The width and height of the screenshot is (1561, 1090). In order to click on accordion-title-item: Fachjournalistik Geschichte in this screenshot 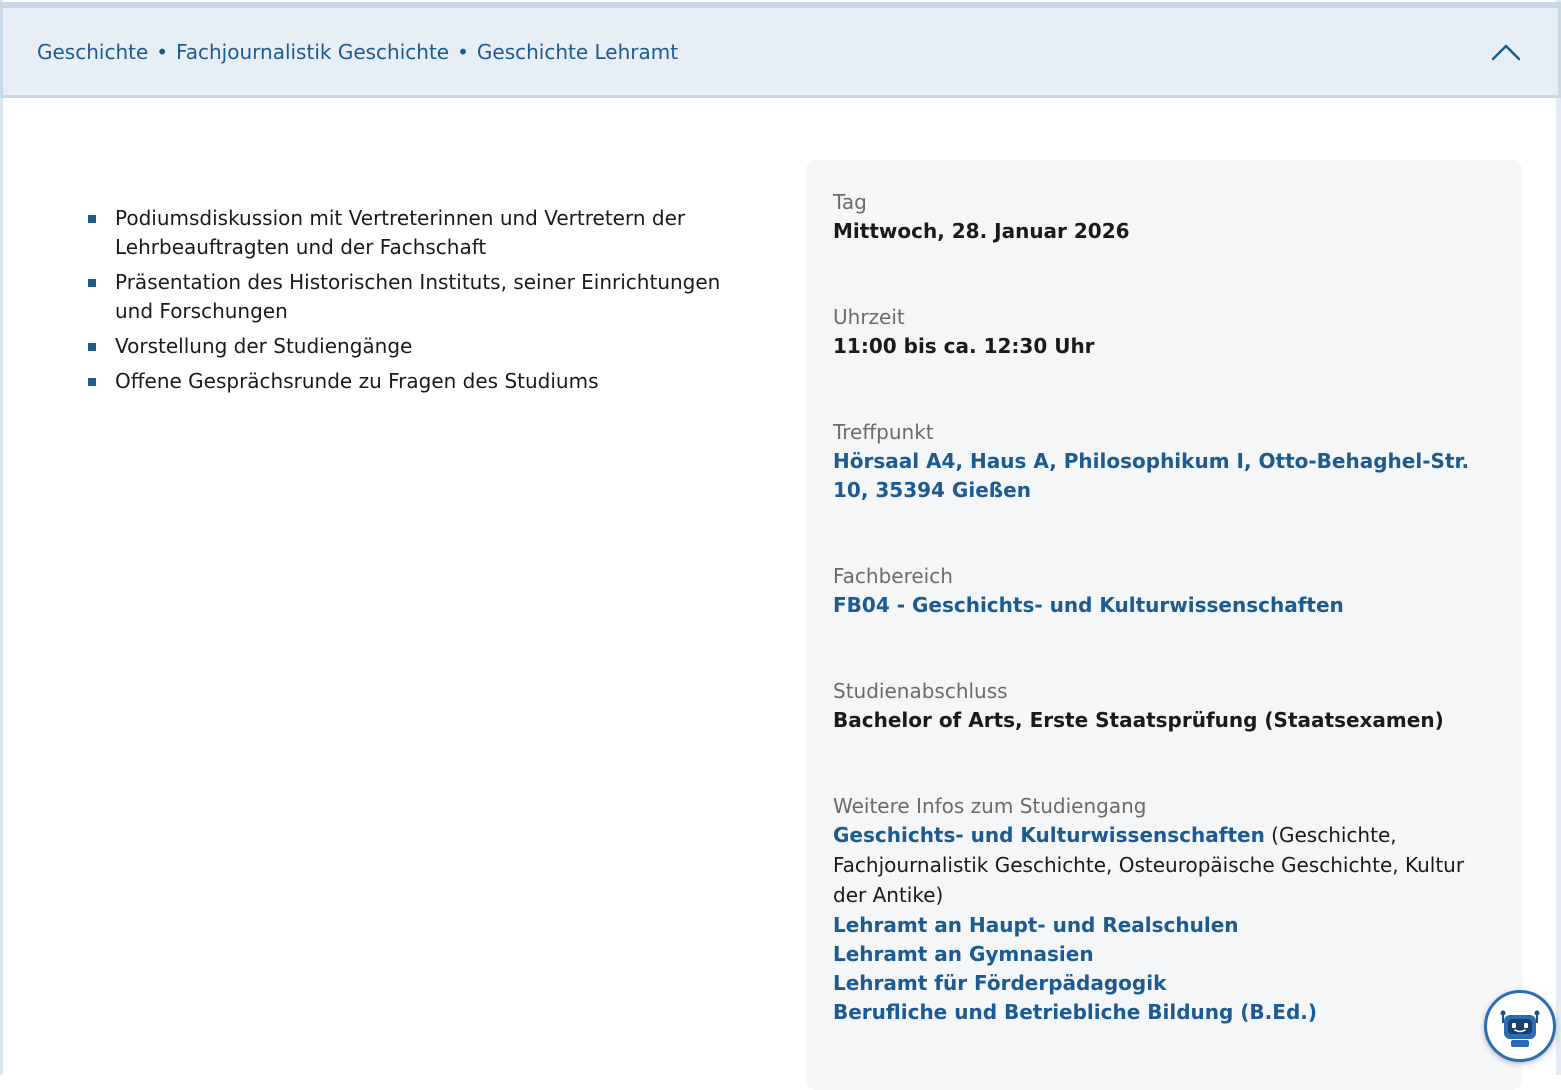, I will do `click(313, 51)`.